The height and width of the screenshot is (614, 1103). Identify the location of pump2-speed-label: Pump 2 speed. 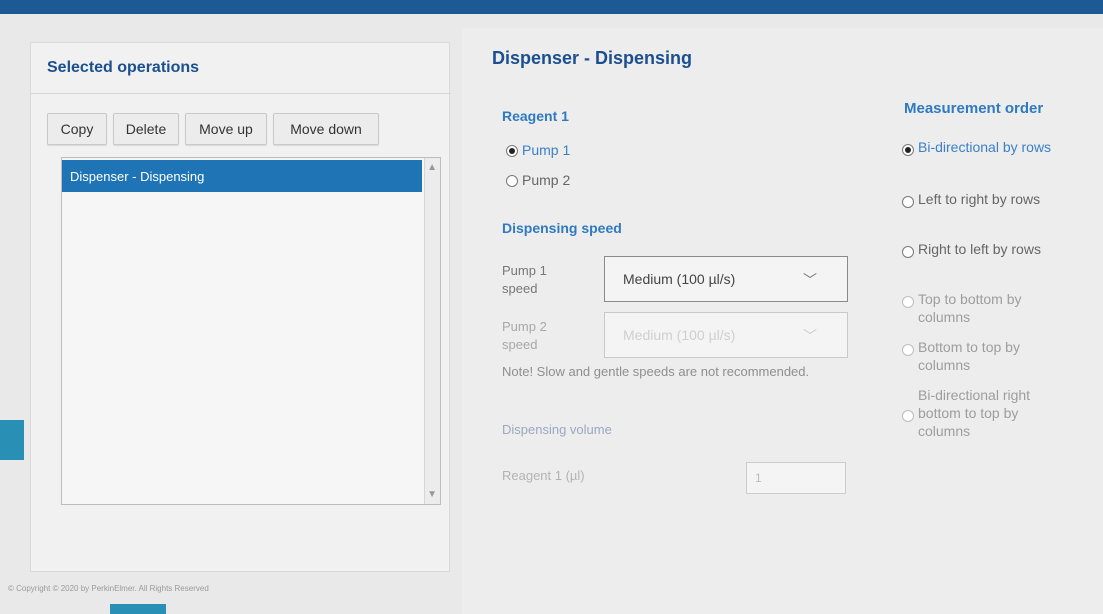
(524, 335).